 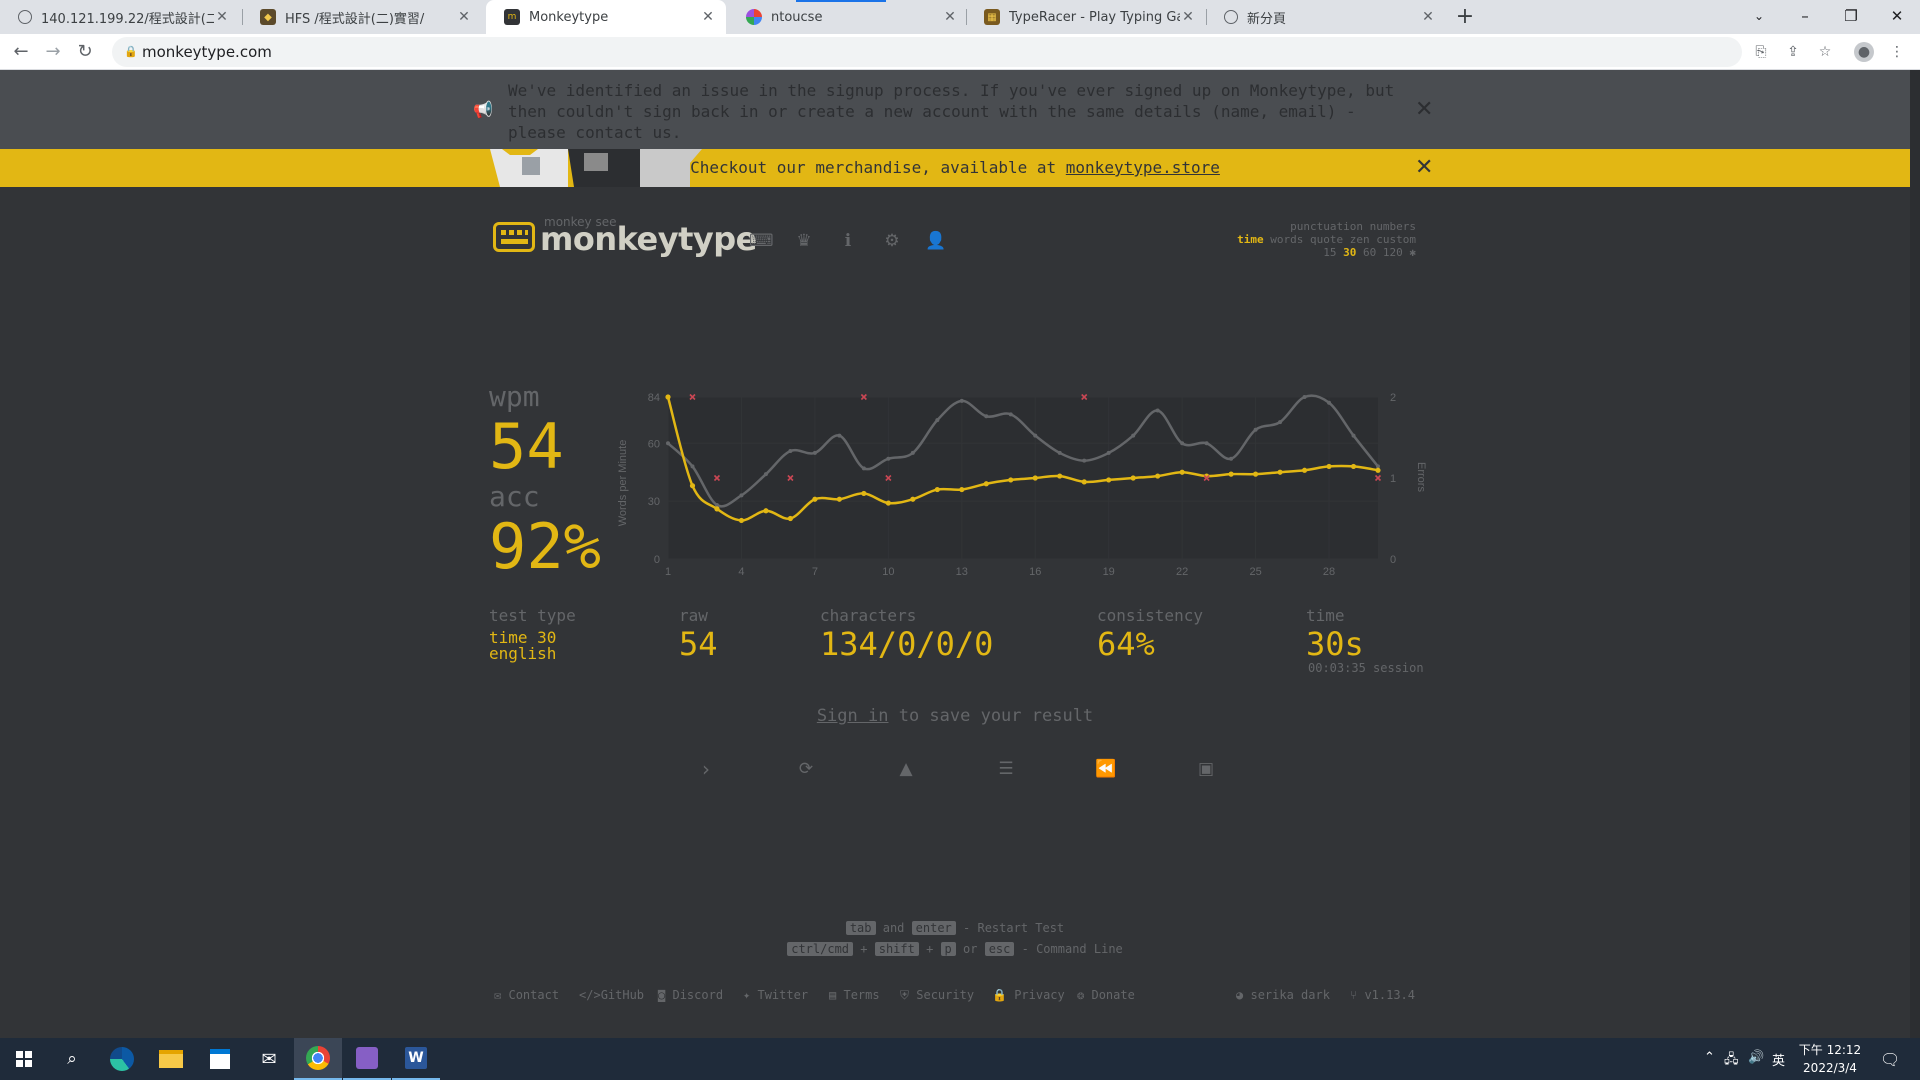 I want to click on tab-search-icon: ⌄, so click(x=1759, y=17).